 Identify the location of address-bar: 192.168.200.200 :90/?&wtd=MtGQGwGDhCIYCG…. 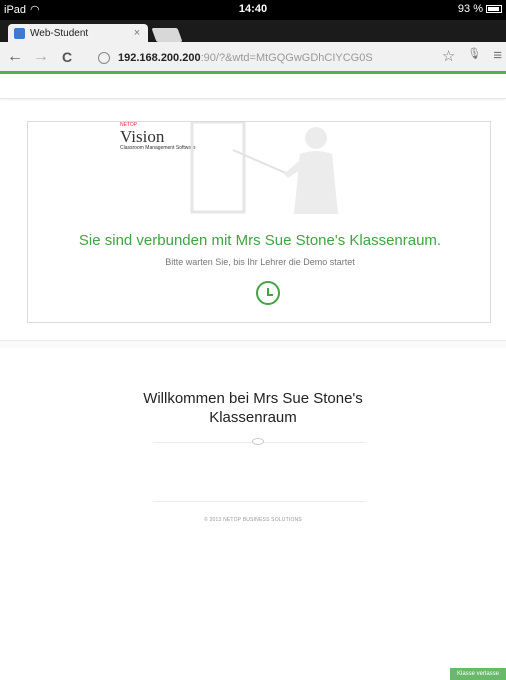
(295, 58).